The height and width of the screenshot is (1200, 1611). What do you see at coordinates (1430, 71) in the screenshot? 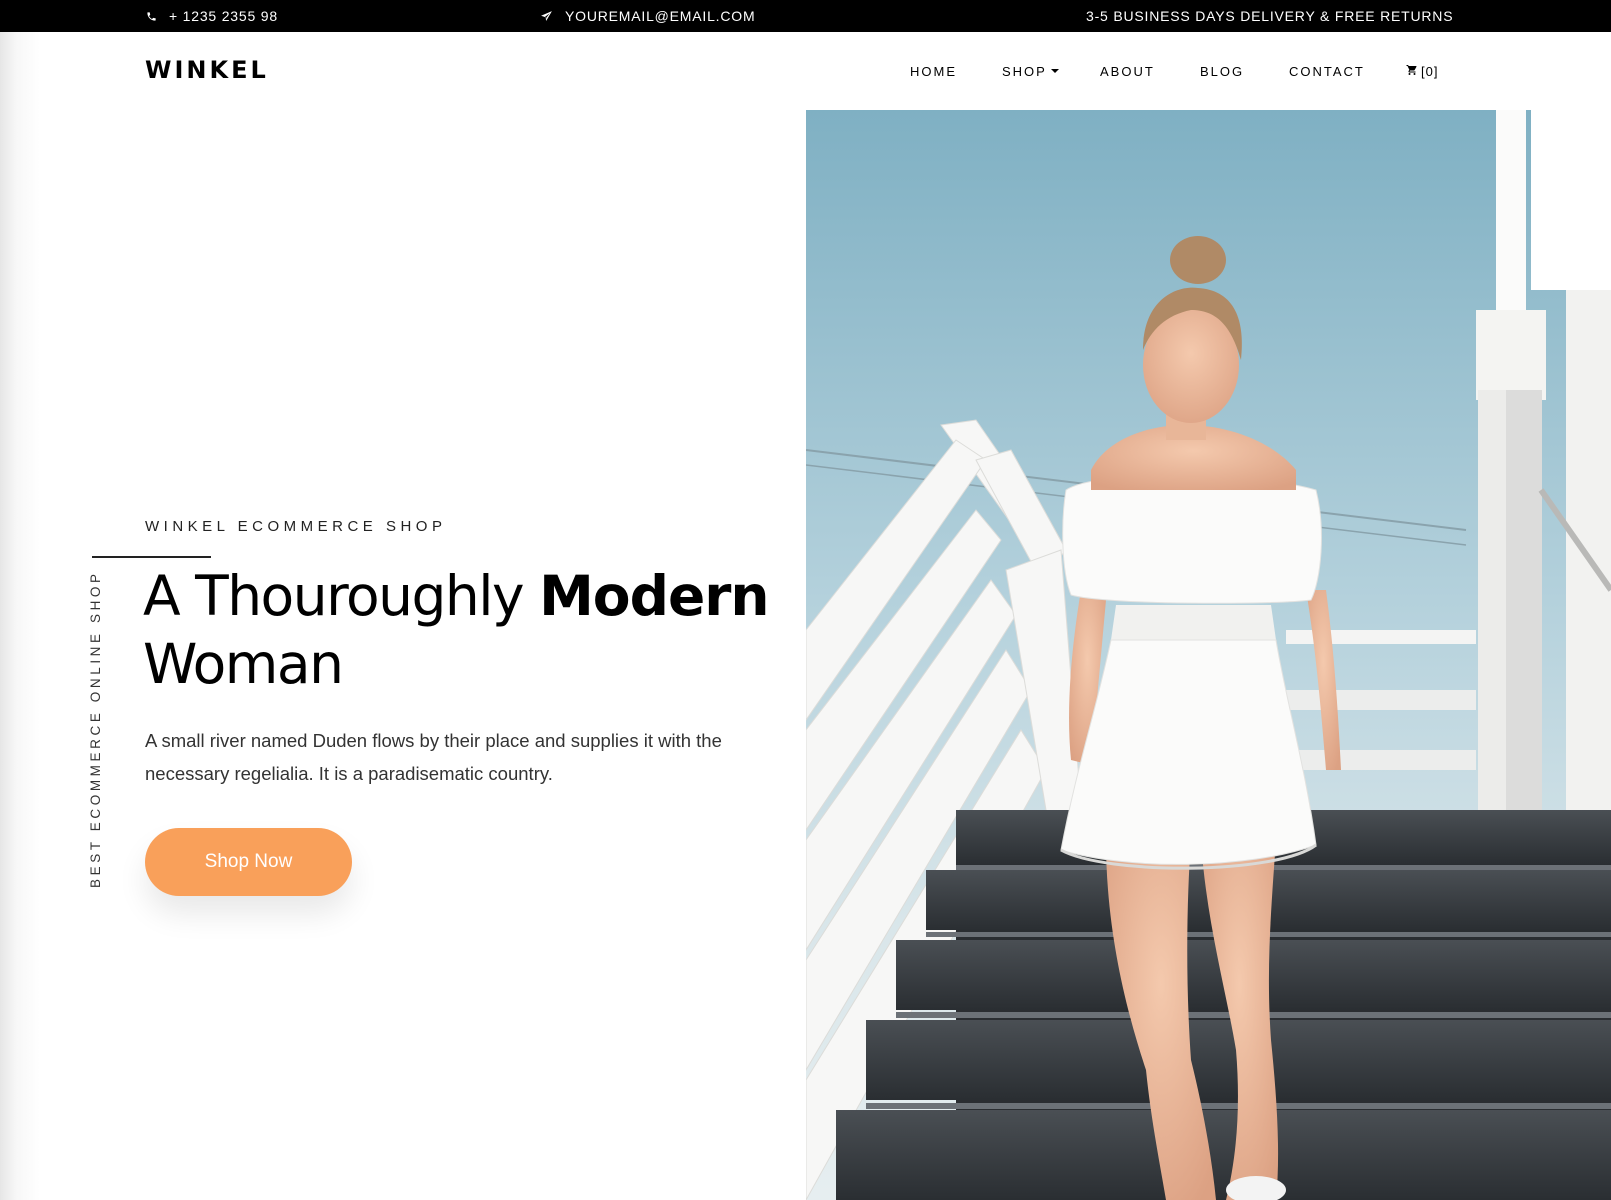
I see `cart-count: [0]` at bounding box center [1430, 71].